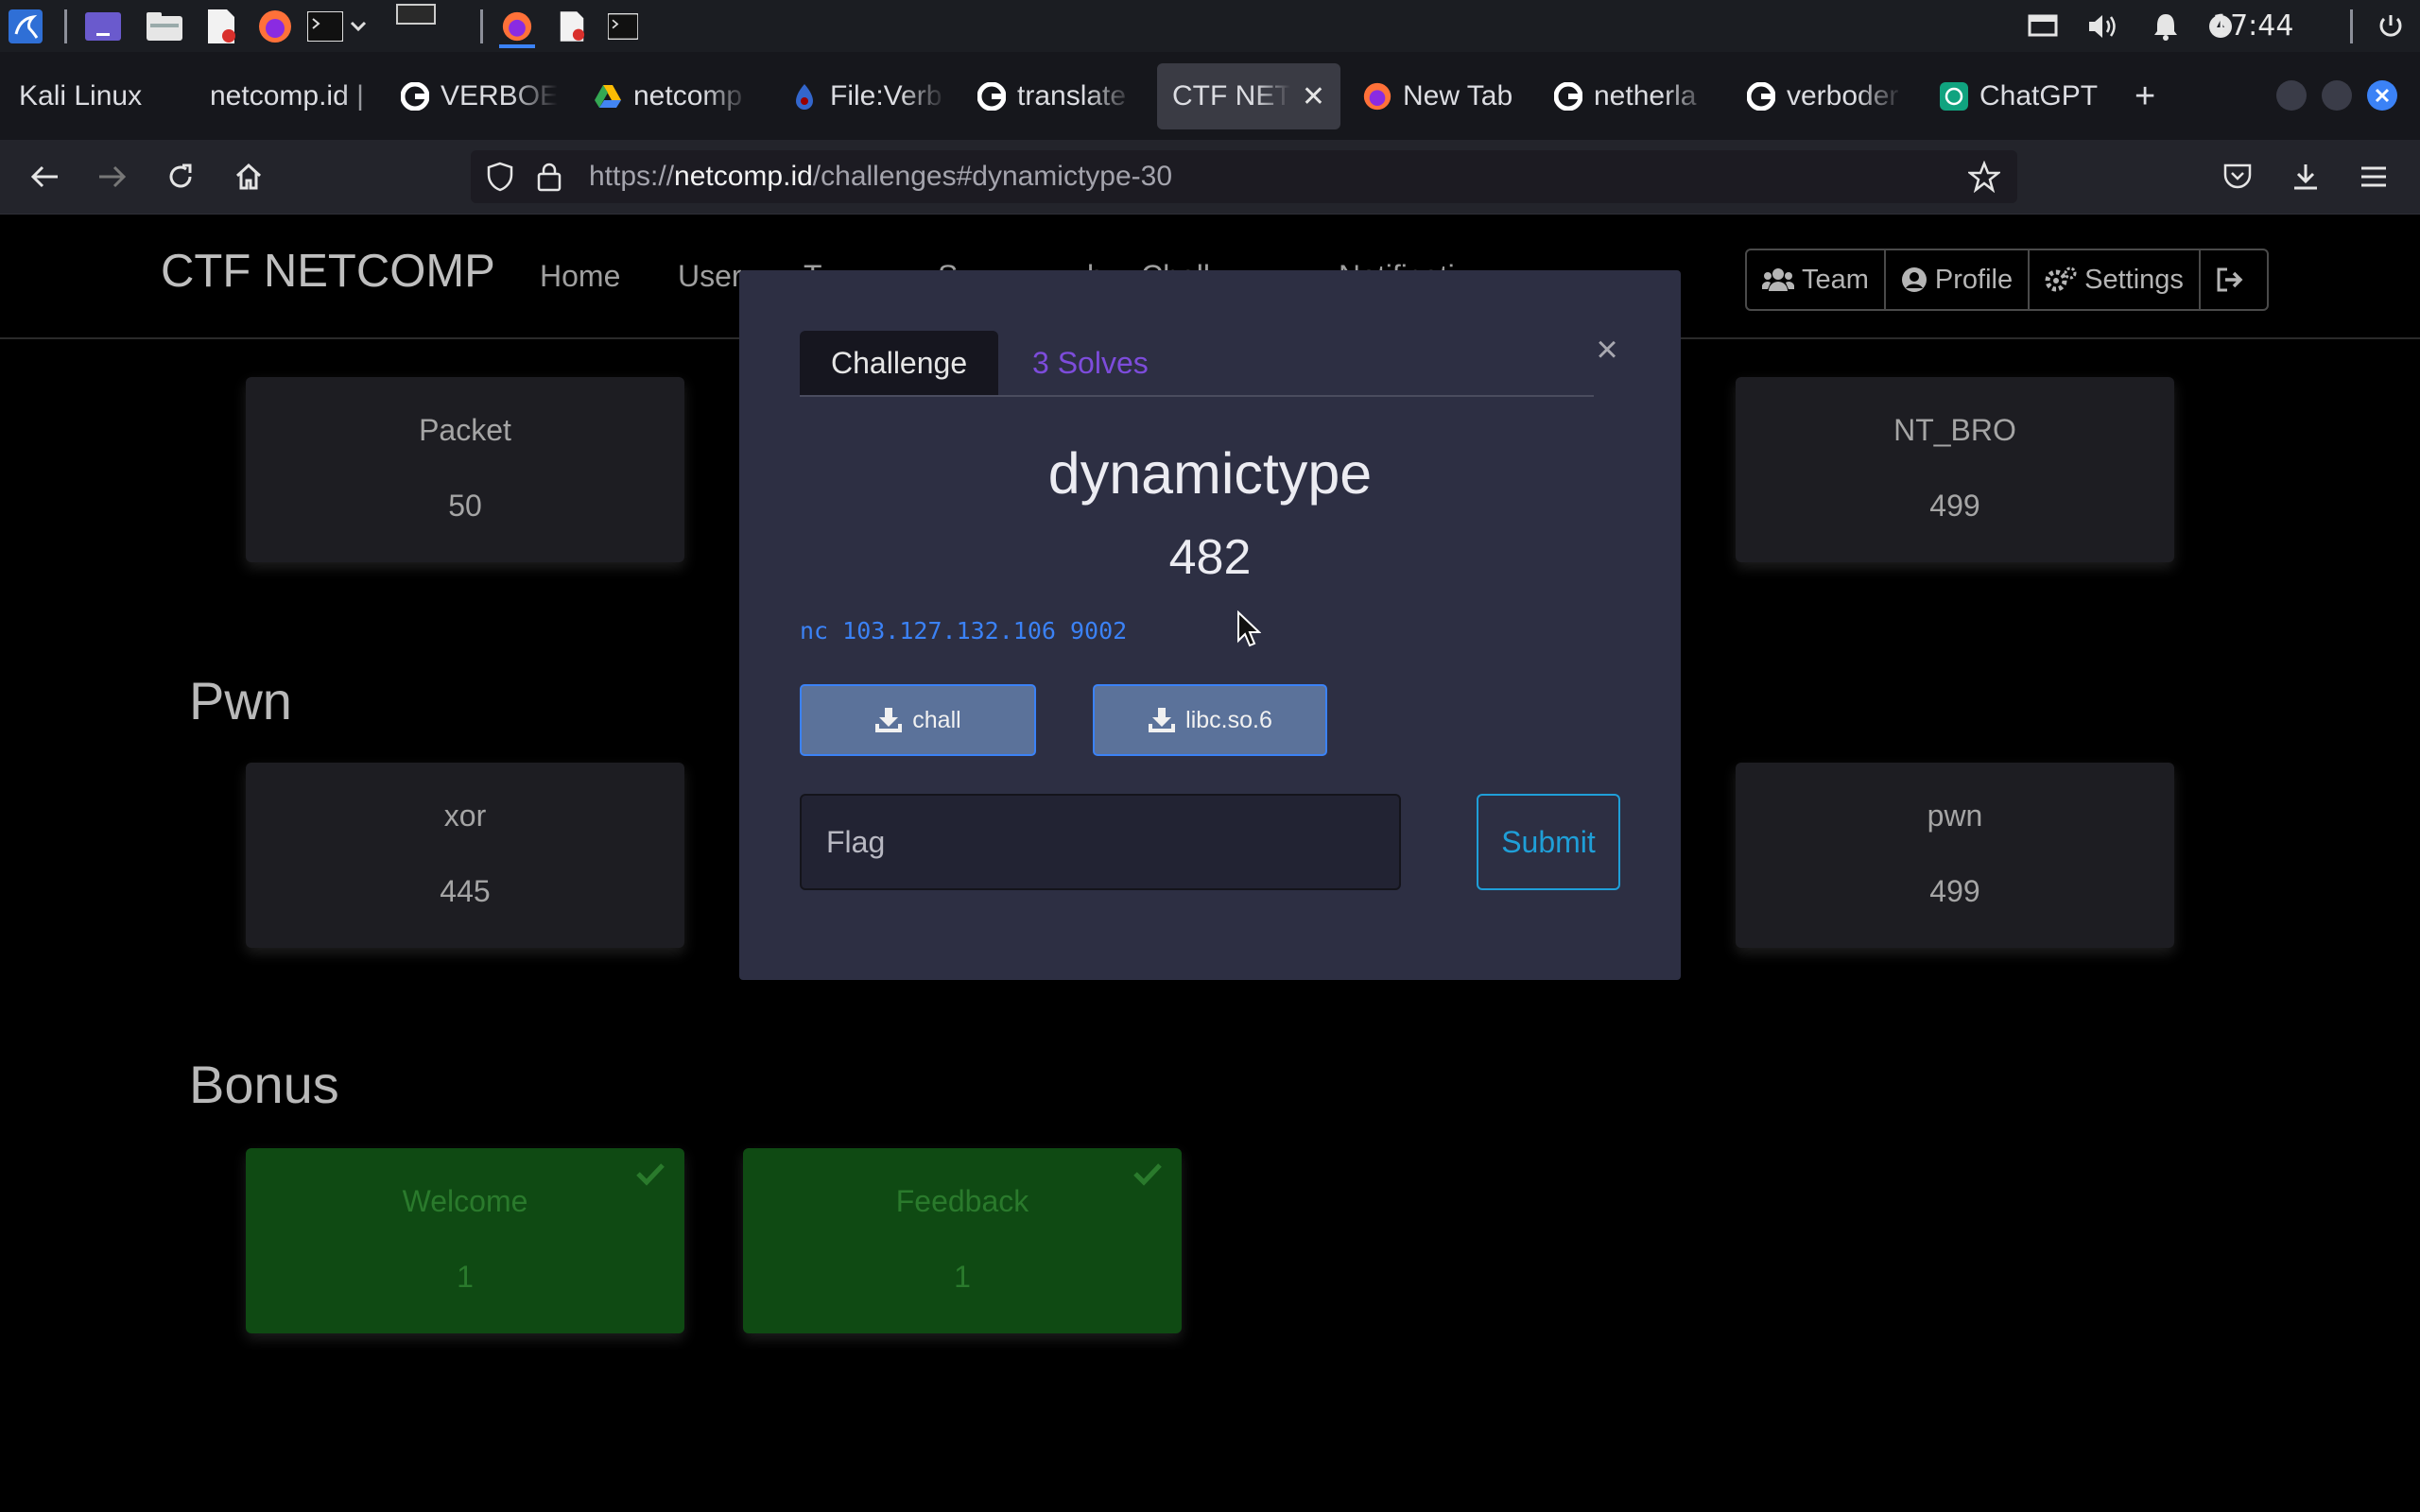 The height and width of the screenshot is (1512, 2420). I want to click on challenge-card-nt-bro: NT_BRO 499, so click(1955, 469).